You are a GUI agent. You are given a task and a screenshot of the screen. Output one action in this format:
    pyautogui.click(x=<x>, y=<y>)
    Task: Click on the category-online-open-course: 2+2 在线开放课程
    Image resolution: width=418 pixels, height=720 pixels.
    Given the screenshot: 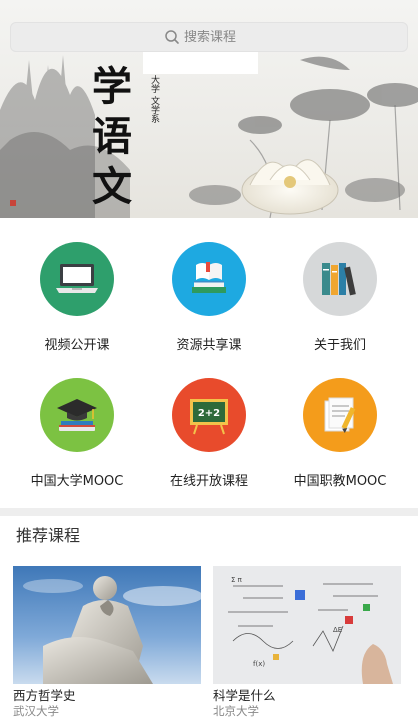 What is the action you would take?
    pyautogui.click(x=209, y=438)
    